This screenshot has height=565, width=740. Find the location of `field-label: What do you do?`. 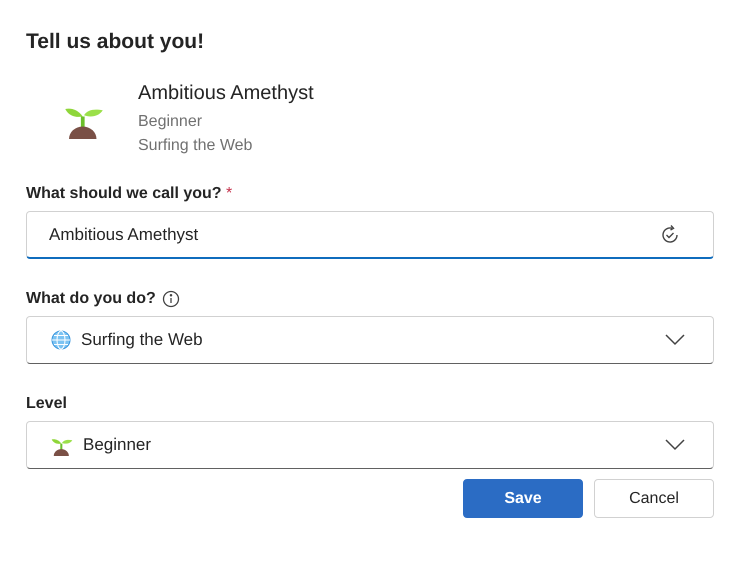

field-label: What do you do? is located at coordinates (91, 299).